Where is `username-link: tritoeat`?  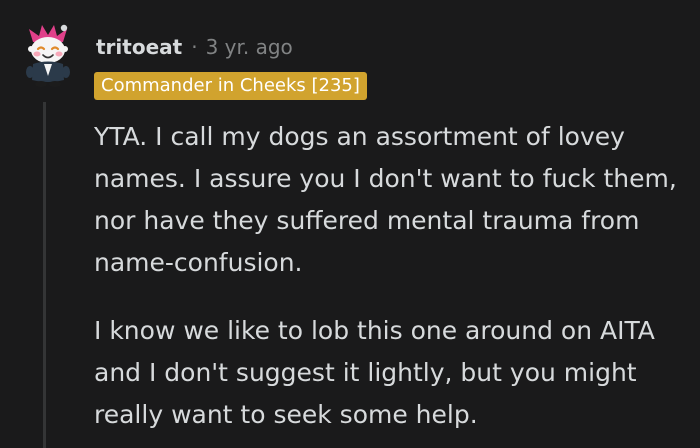 username-link: tritoeat is located at coordinates (139, 47).